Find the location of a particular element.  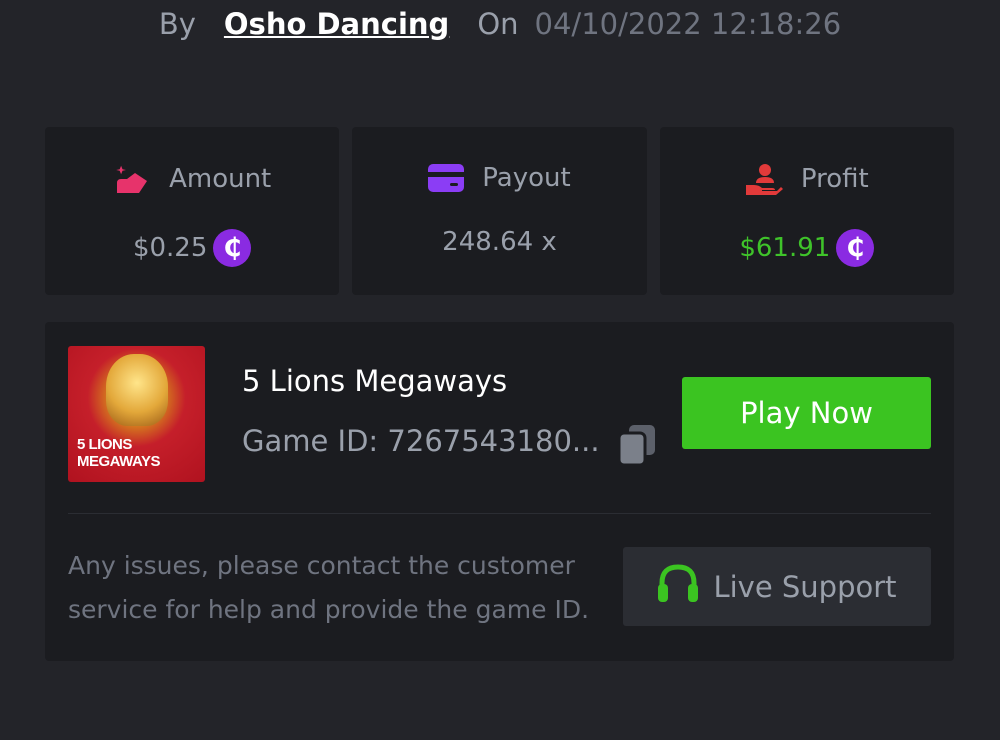

game-name: 5 Lions Megaways is located at coordinates (375, 381).